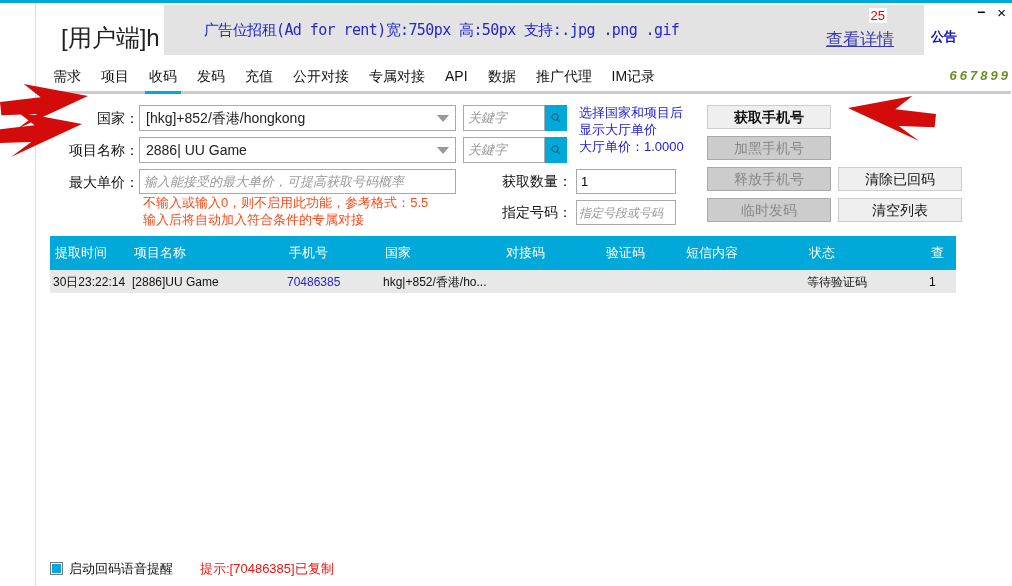  Describe the element at coordinates (1001, 12) in the screenshot. I see `close-button: ×` at that location.